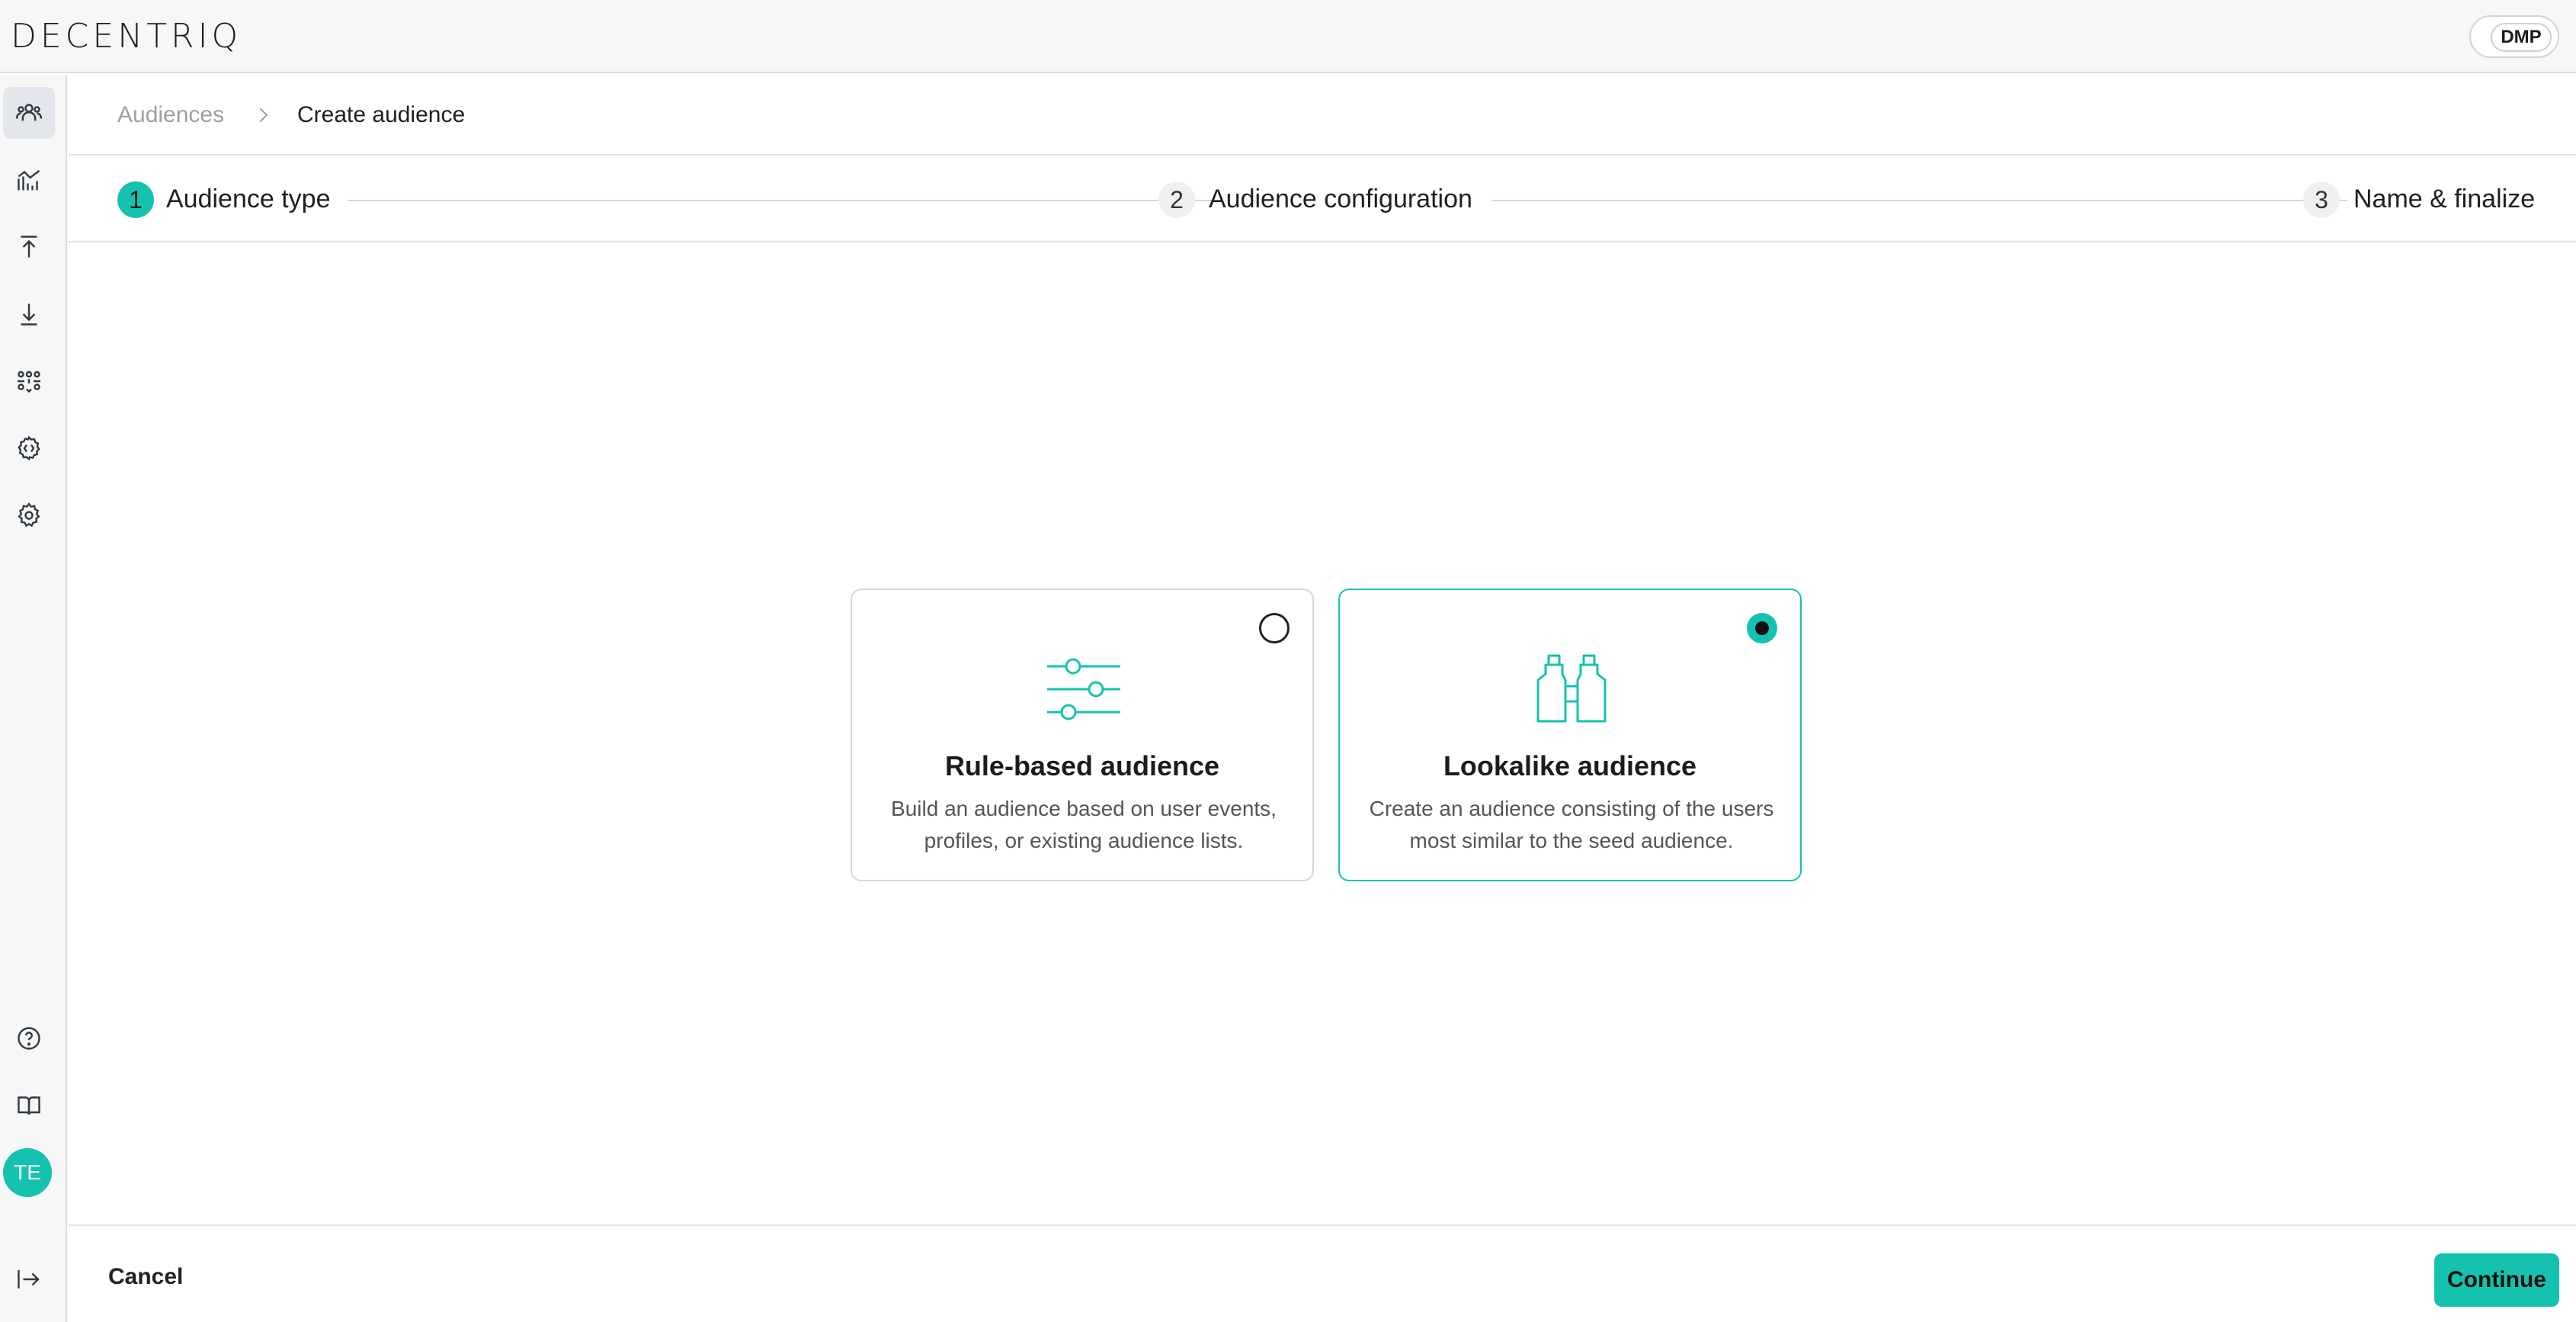  I want to click on step-2-label: Audience configuration, so click(1340, 199).